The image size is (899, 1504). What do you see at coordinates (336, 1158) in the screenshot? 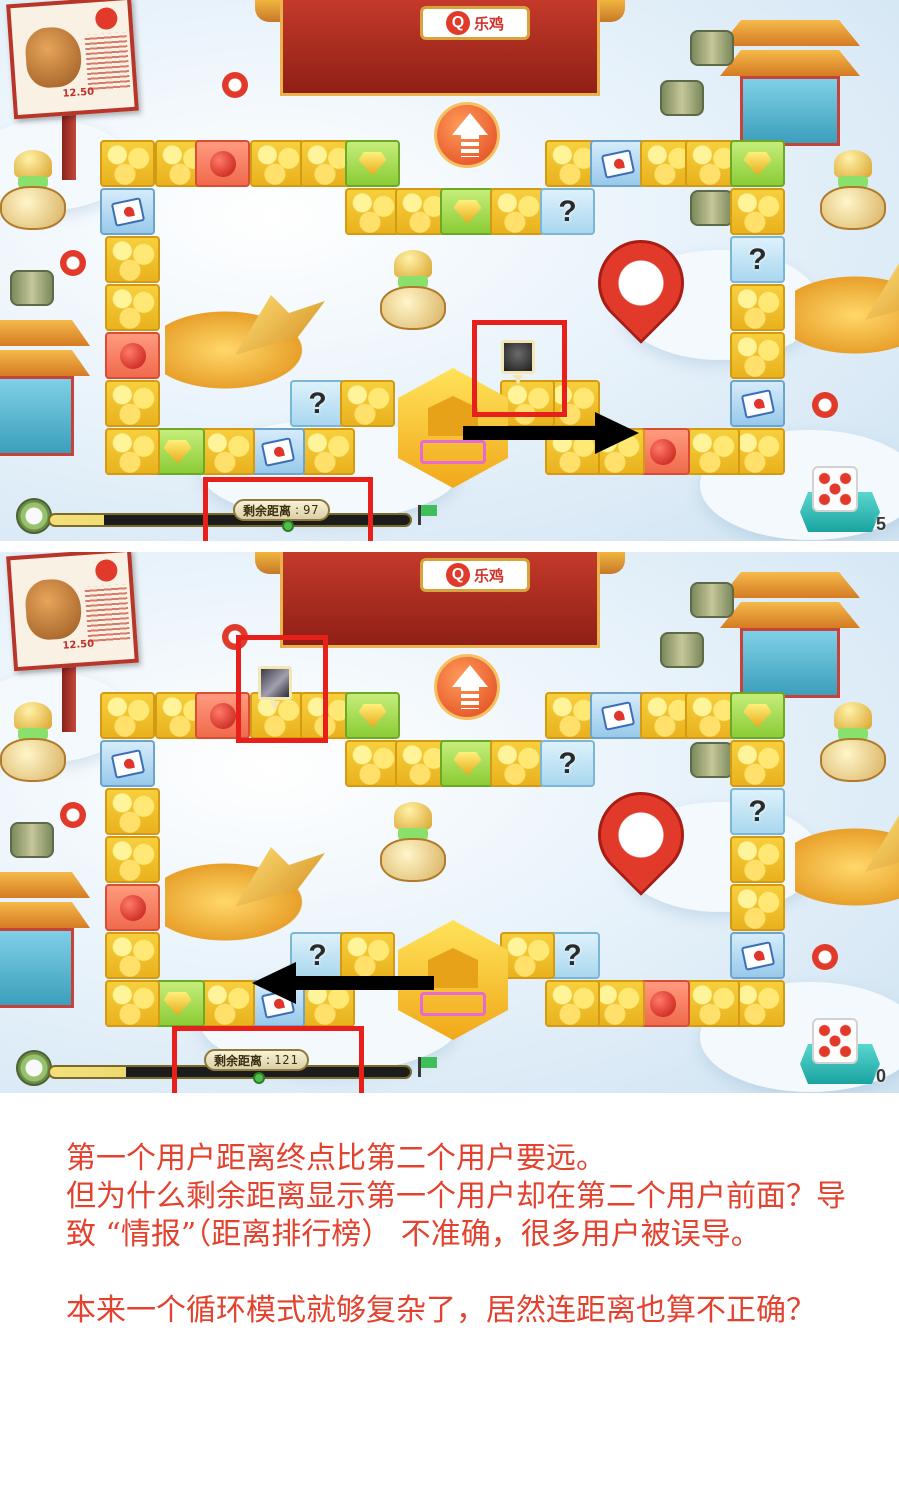
I see `caption-line-1: 第一个用户距离终点比第二个用户要远。` at bounding box center [336, 1158].